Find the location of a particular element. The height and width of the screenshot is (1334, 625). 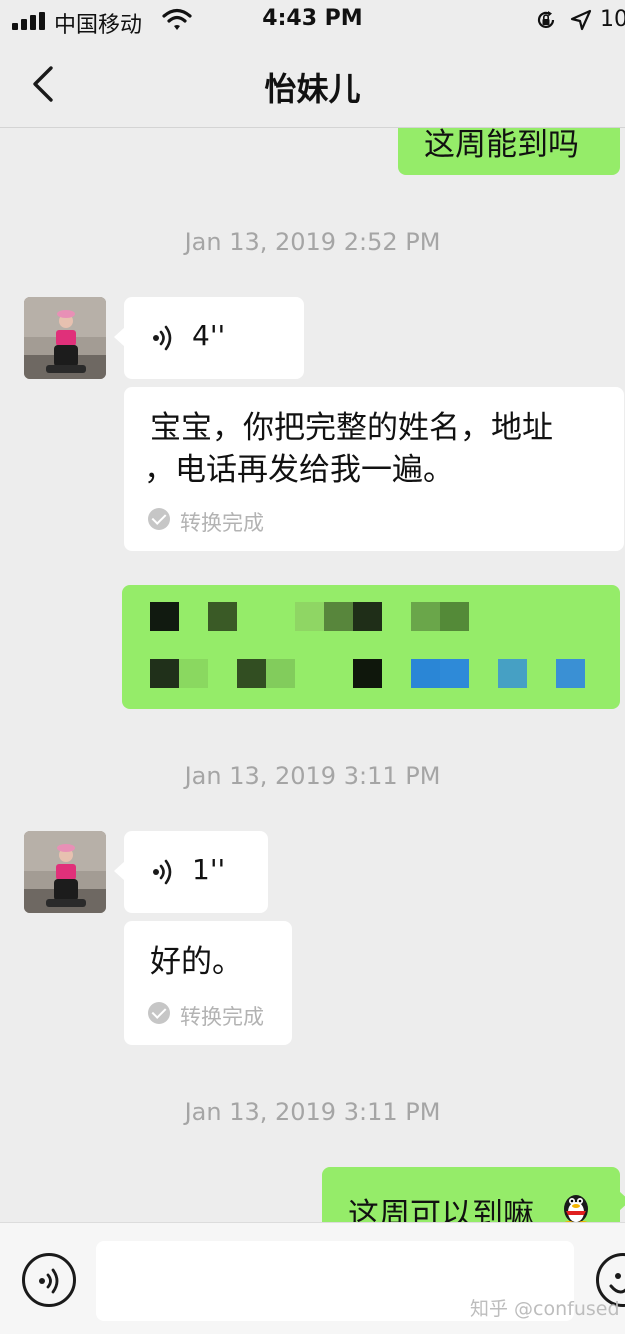

orientation-lock-icon is located at coordinates (546, 20).